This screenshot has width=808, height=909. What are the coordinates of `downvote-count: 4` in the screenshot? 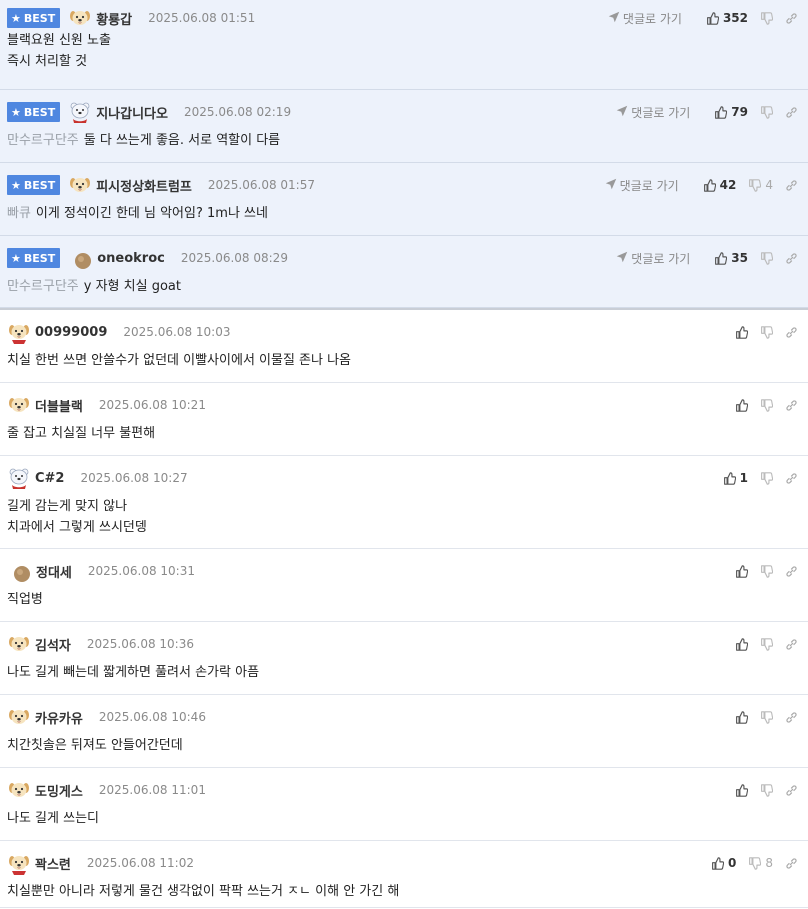 It's located at (769, 185).